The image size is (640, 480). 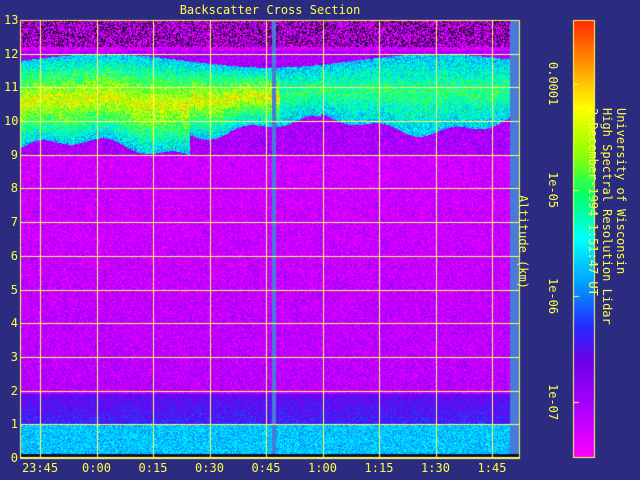 I want to click on y-tick-label: 3, so click(x=14, y=356).